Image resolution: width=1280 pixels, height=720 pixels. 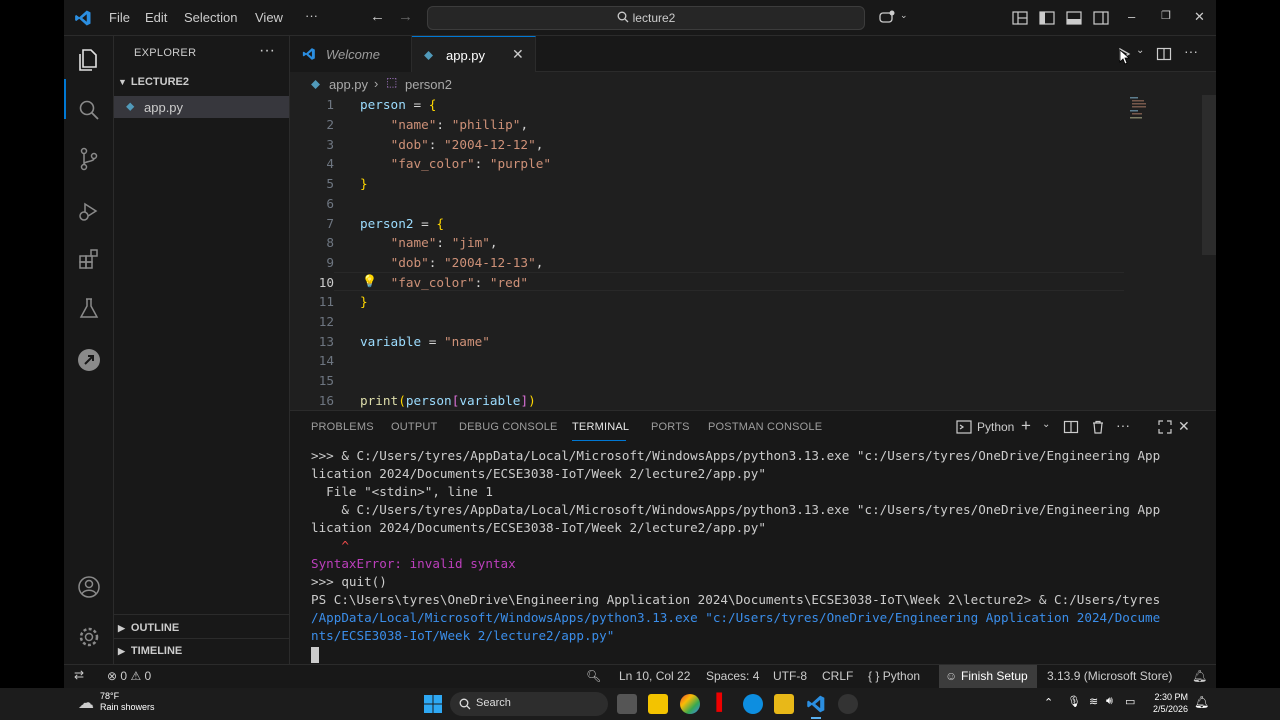 What do you see at coordinates (1209, 175) in the screenshot?
I see `editor-scrollbar` at bounding box center [1209, 175].